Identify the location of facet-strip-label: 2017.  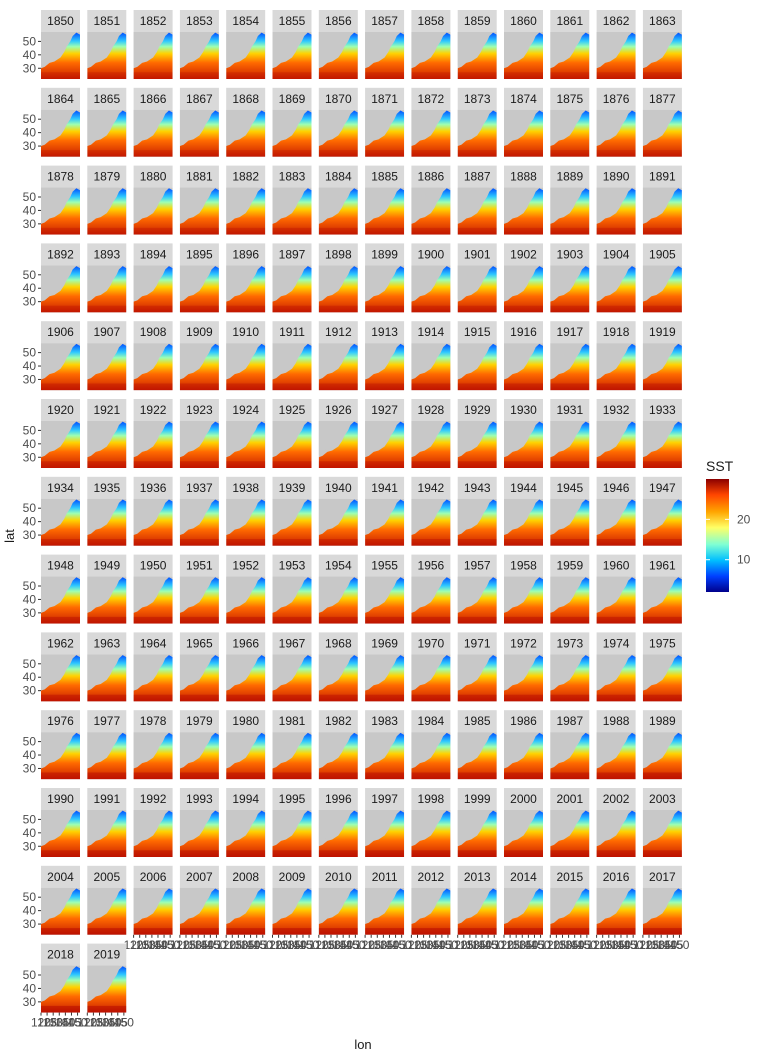
(662, 877).